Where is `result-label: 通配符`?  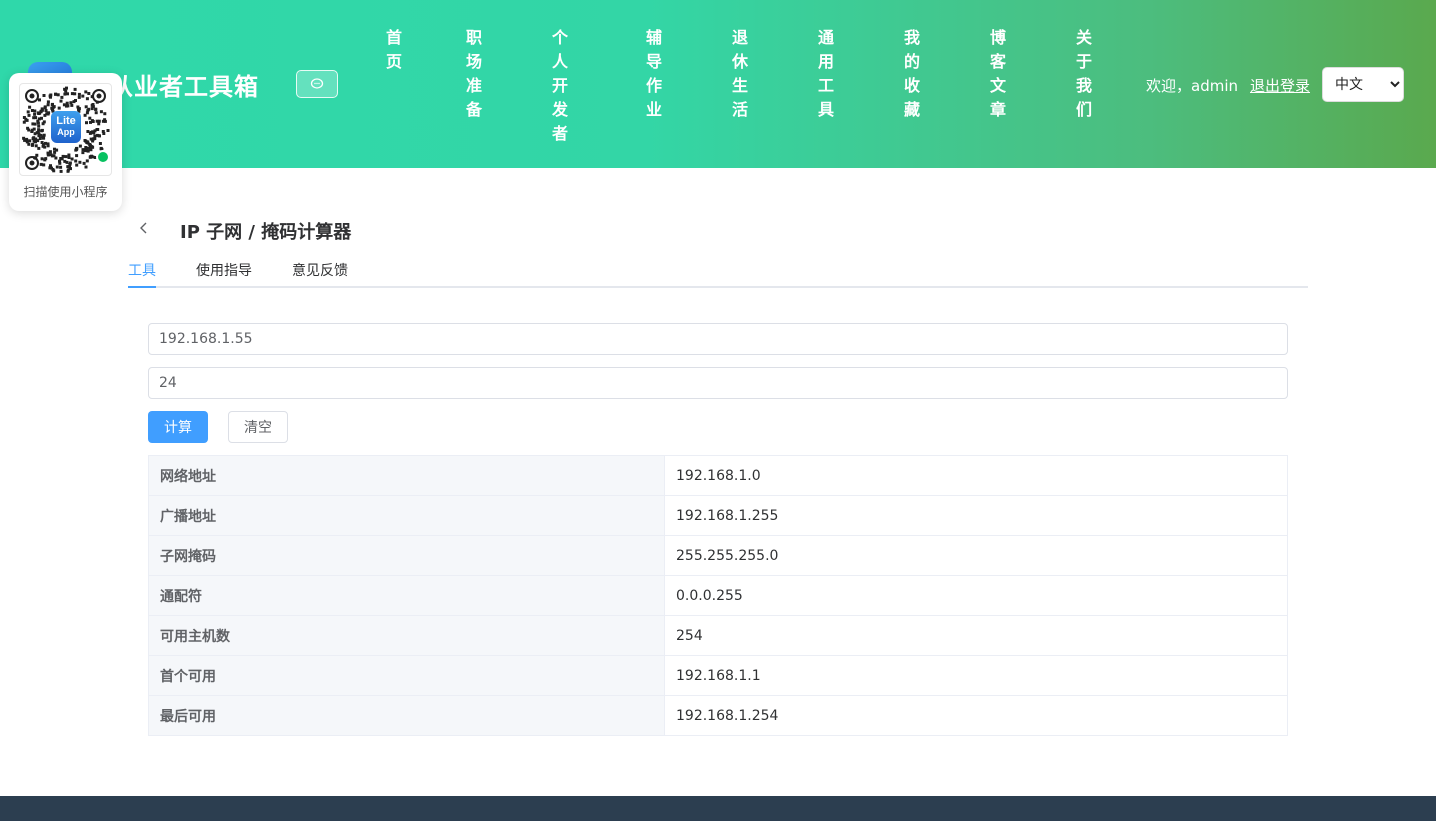 result-label: 通配符 is located at coordinates (406, 595).